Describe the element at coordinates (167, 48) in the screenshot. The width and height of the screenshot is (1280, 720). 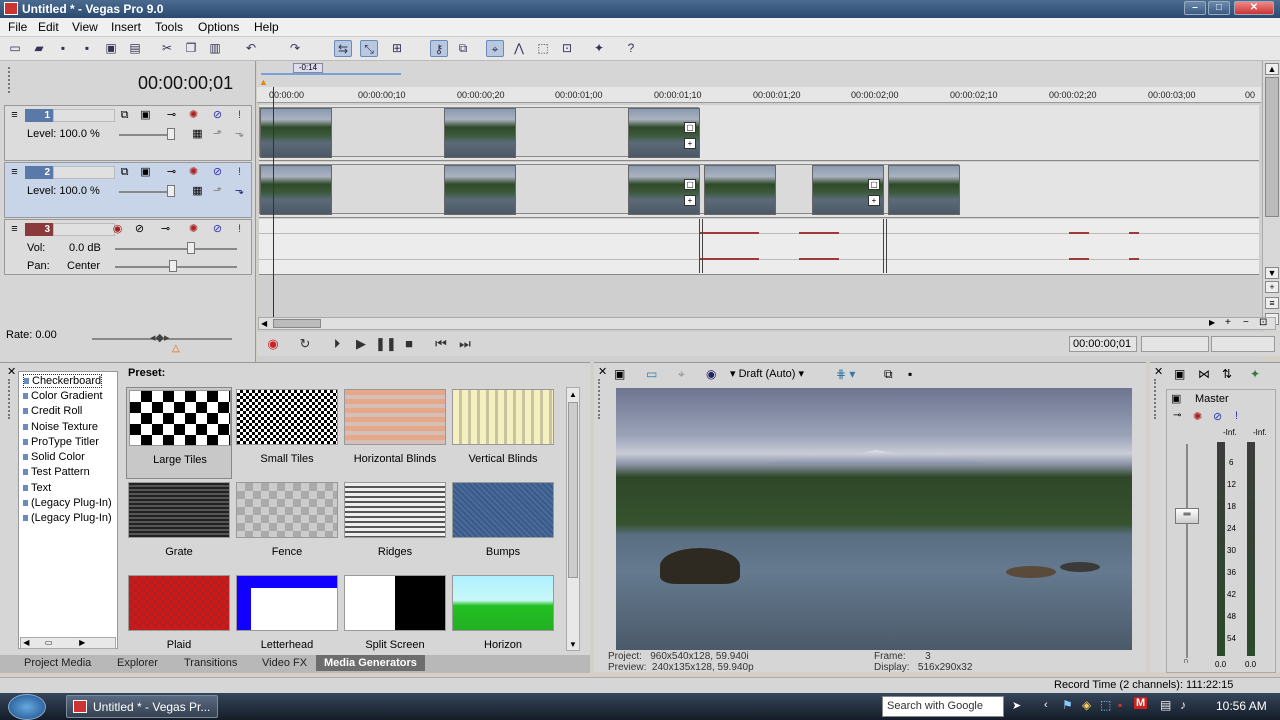
I see `cut-icon: ✂` at that location.